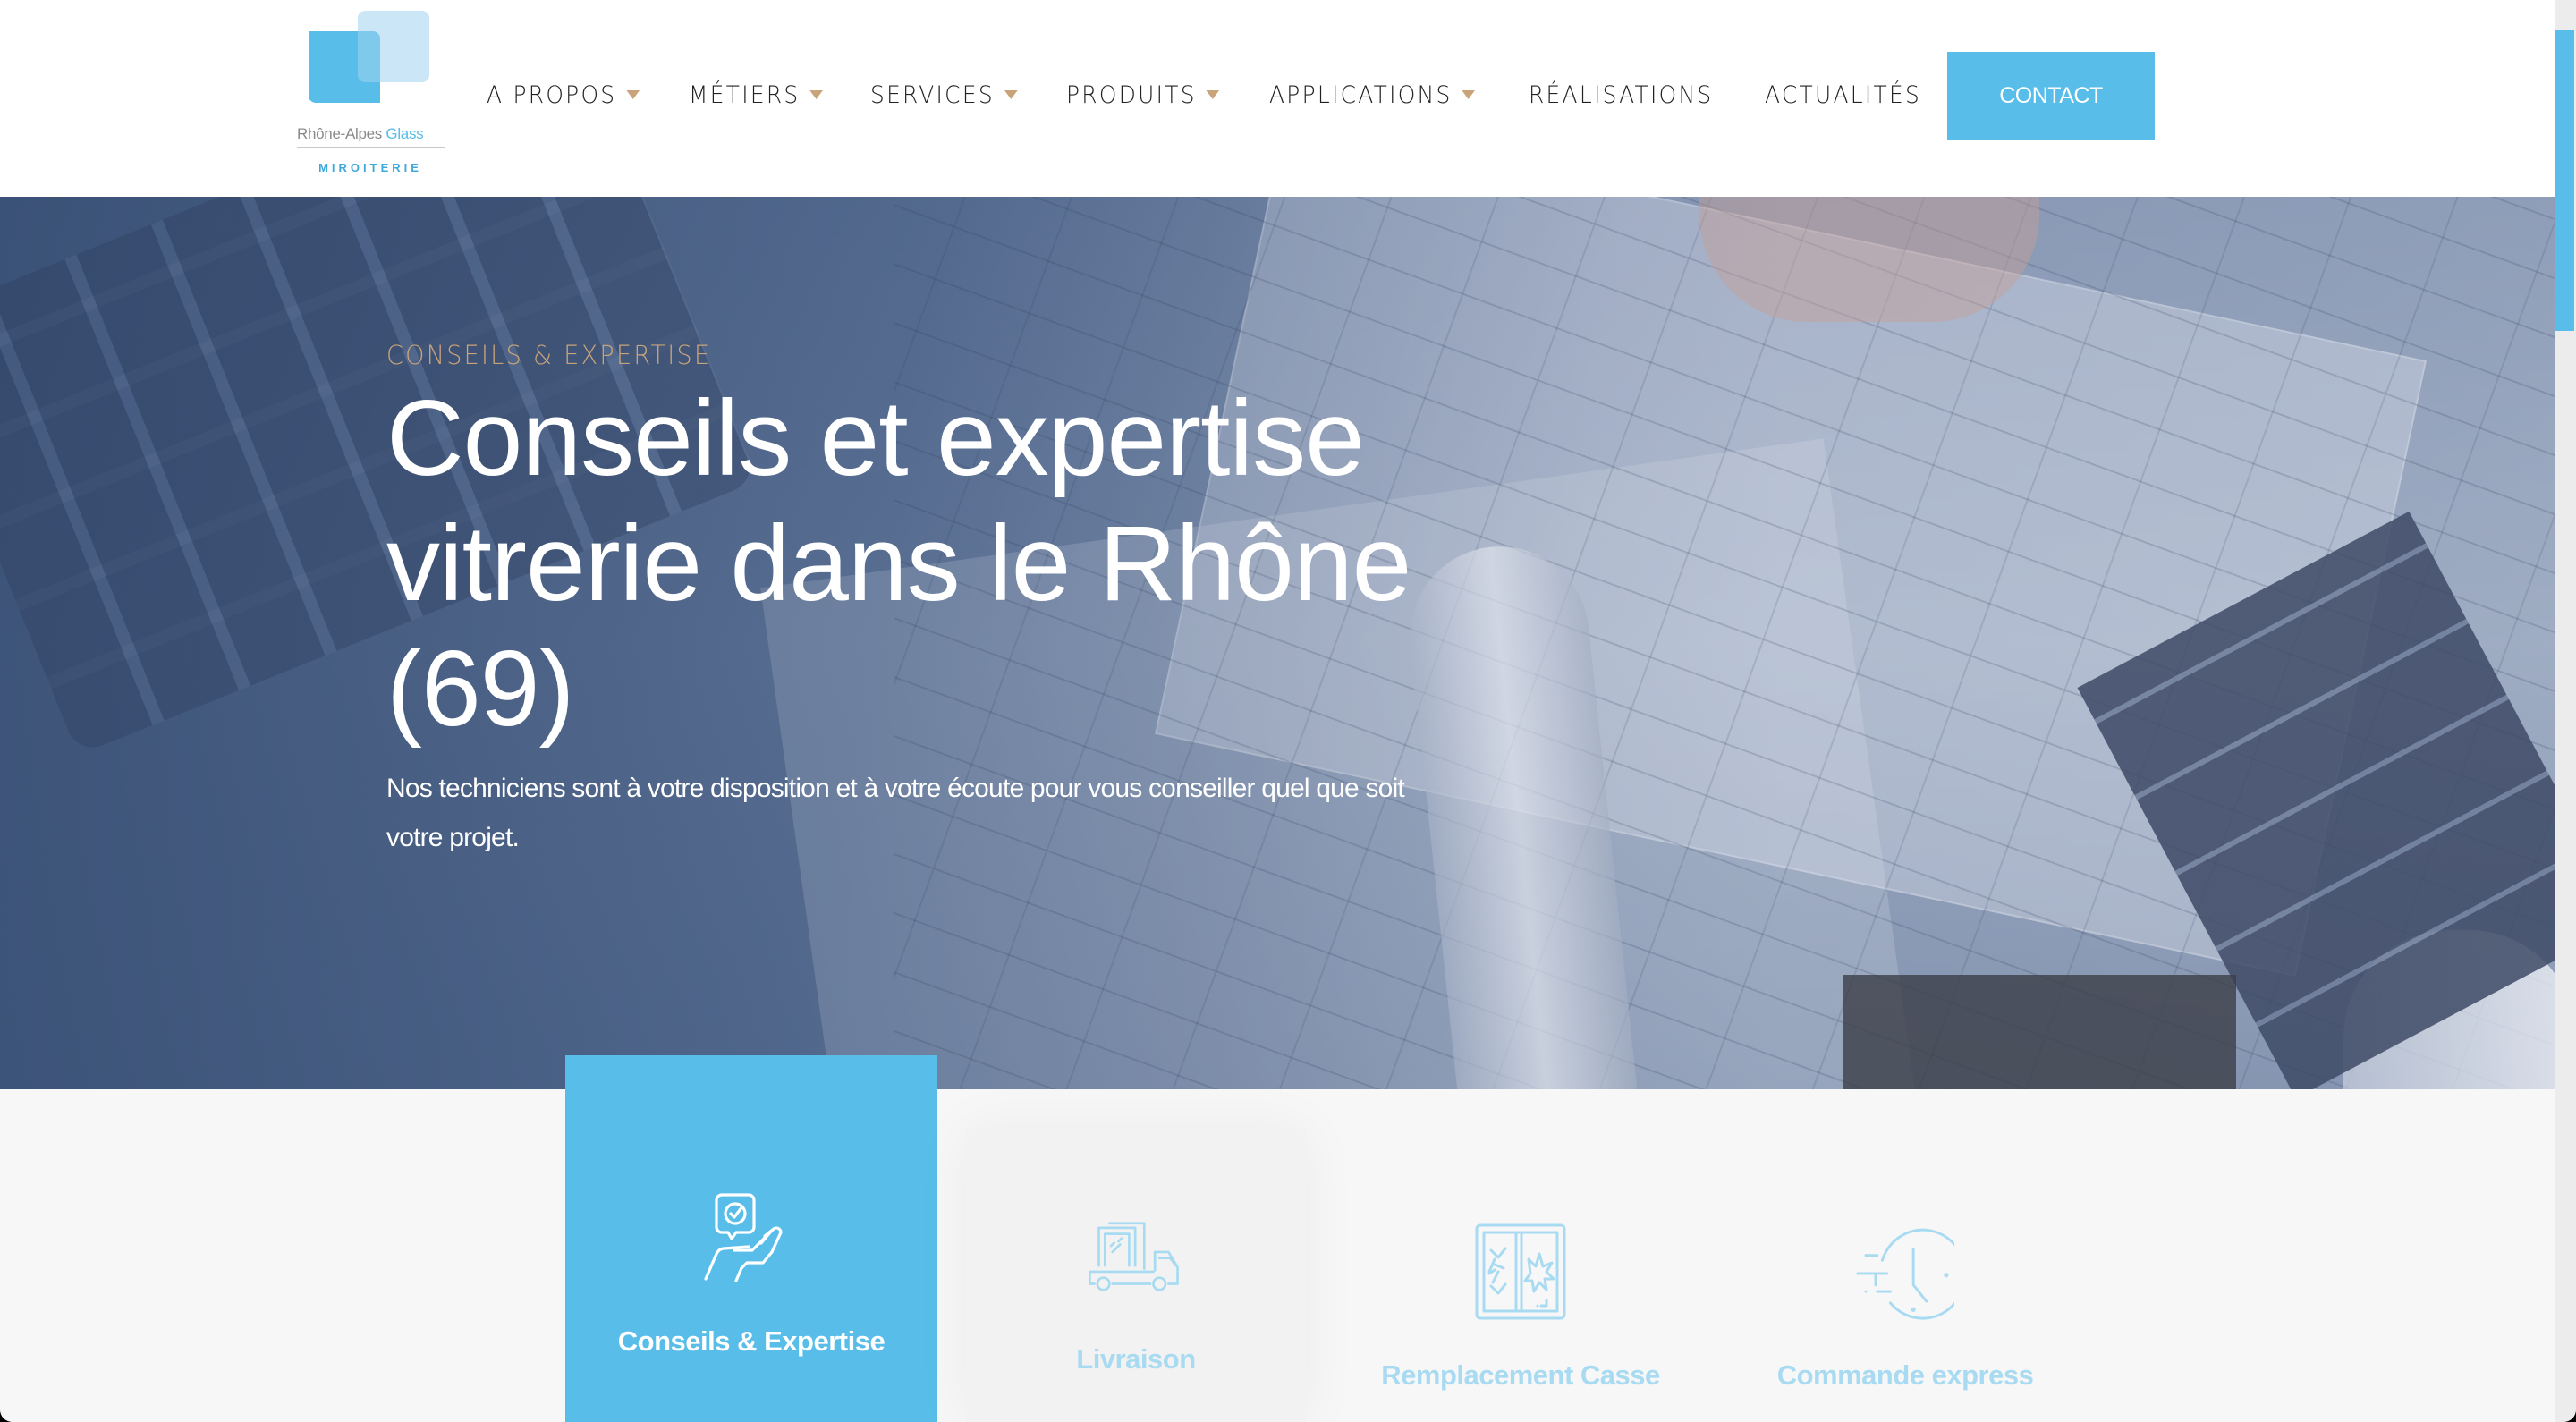 This screenshot has width=2576, height=1422. Describe the element at coordinates (341, 133) in the screenshot. I see `logo-name-main: Rhône-Alpes` at that location.